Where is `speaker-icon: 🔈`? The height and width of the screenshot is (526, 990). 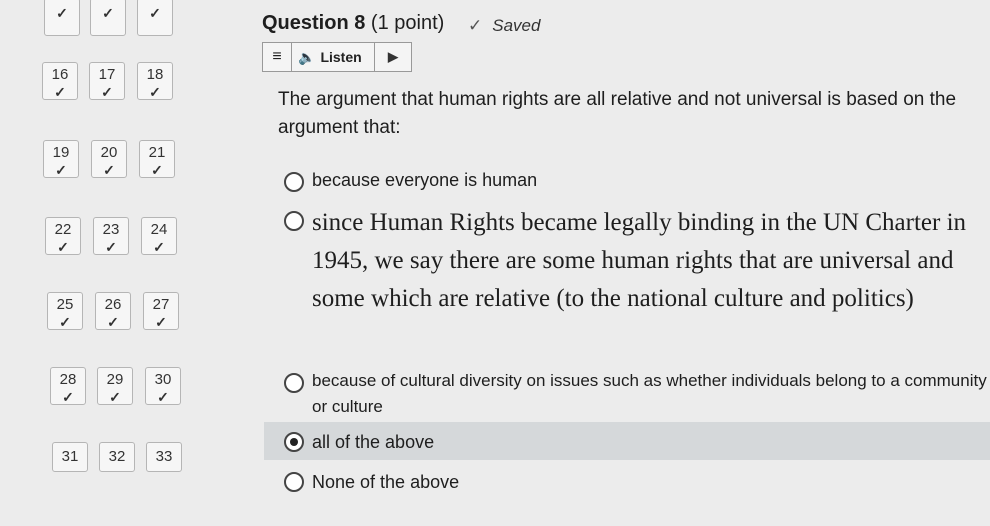 speaker-icon: 🔈 is located at coordinates (307, 56).